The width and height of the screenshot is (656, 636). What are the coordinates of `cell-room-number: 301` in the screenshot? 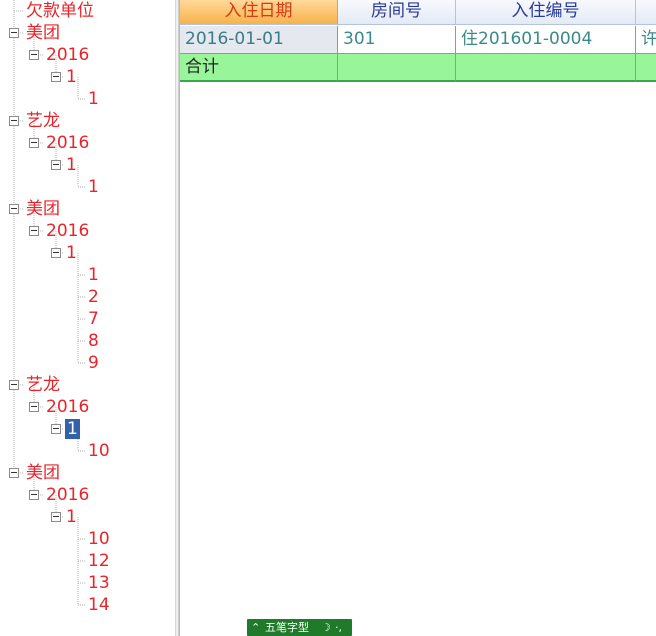 It's located at (397, 40).